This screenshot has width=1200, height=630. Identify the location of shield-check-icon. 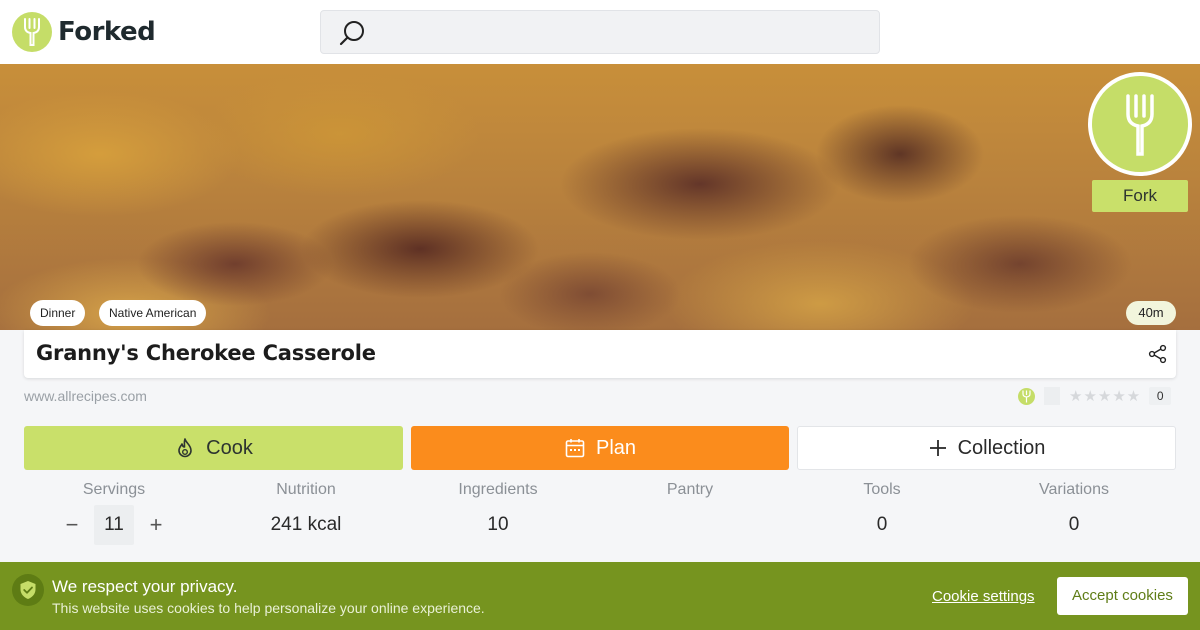
(28, 590).